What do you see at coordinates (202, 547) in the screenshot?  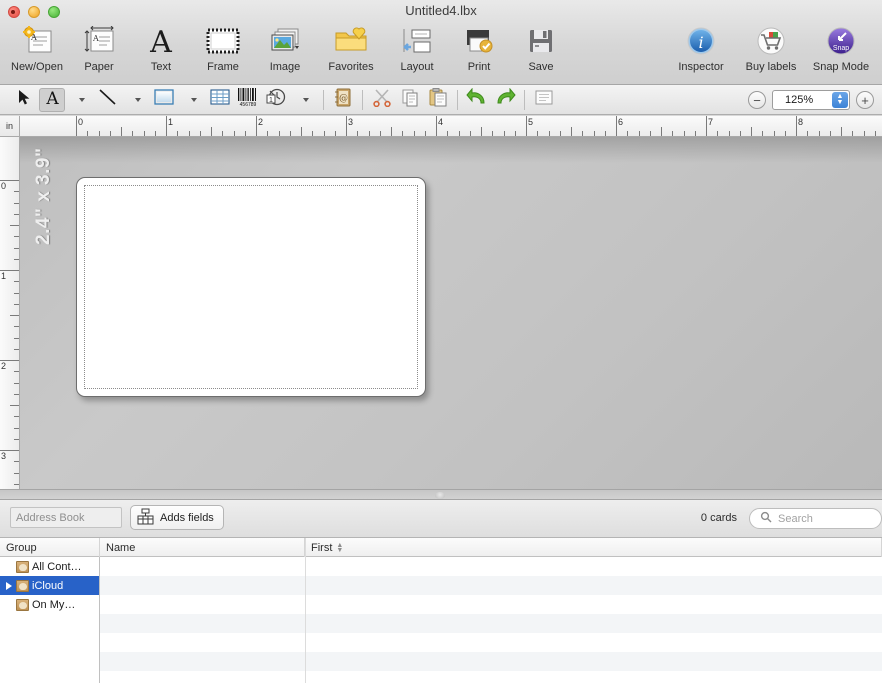 I see `column-header-name: Name` at bounding box center [202, 547].